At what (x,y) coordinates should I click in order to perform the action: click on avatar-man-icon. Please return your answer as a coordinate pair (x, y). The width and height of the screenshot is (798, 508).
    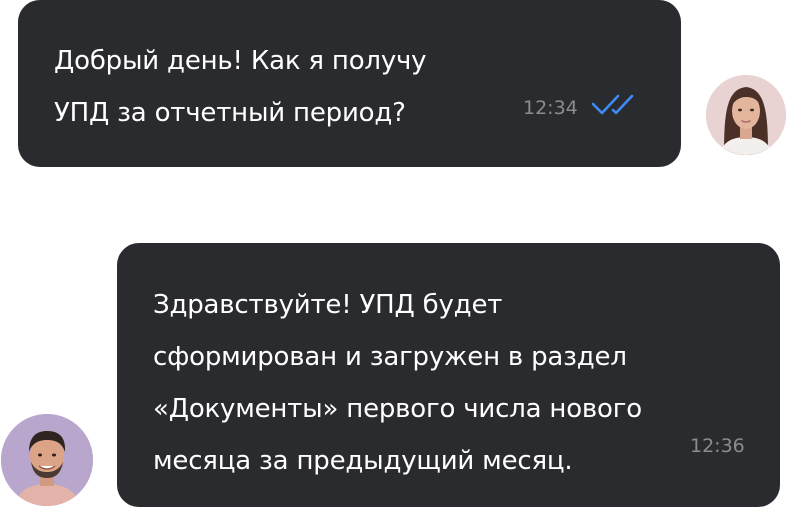
    Looking at the image, I should click on (47, 460).